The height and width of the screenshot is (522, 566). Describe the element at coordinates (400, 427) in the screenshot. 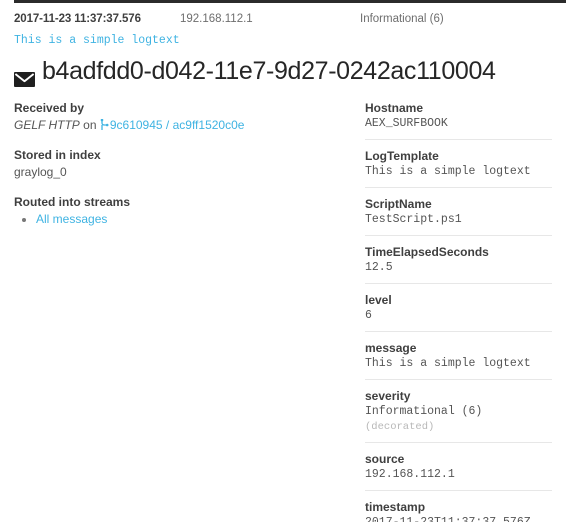

I see `field-decorated-note: (decorated)` at that location.